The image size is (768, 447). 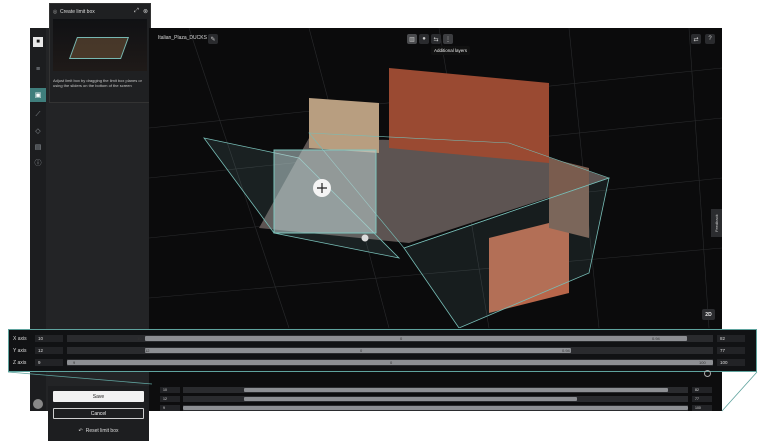 What do you see at coordinates (707, 373) in the screenshot?
I see `history-icon` at bounding box center [707, 373].